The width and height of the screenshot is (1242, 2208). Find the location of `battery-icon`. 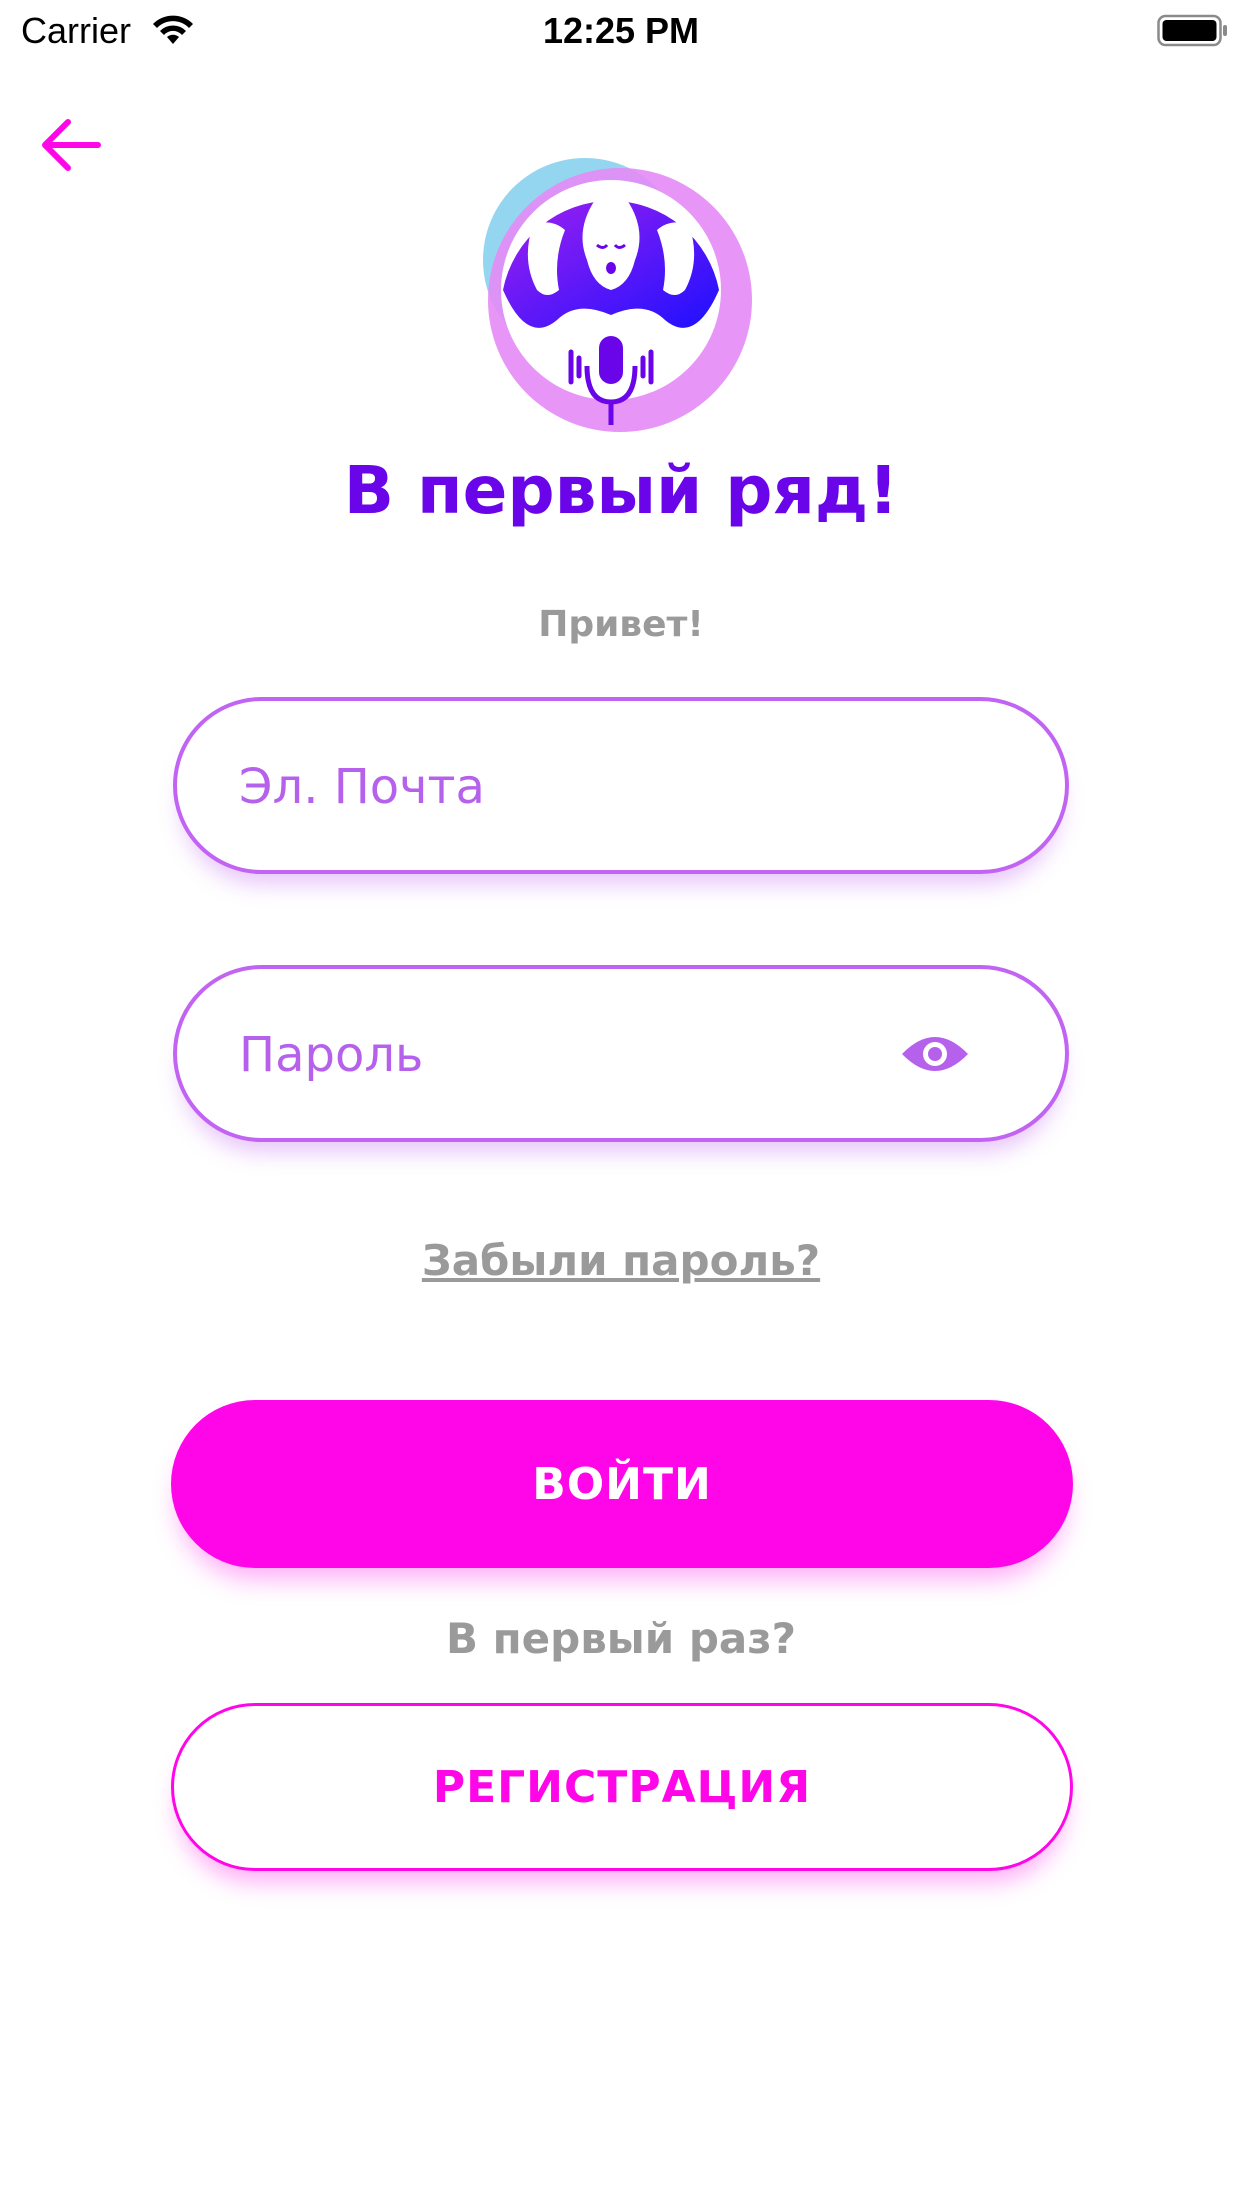

battery-icon is located at coordinates (1192, 30).